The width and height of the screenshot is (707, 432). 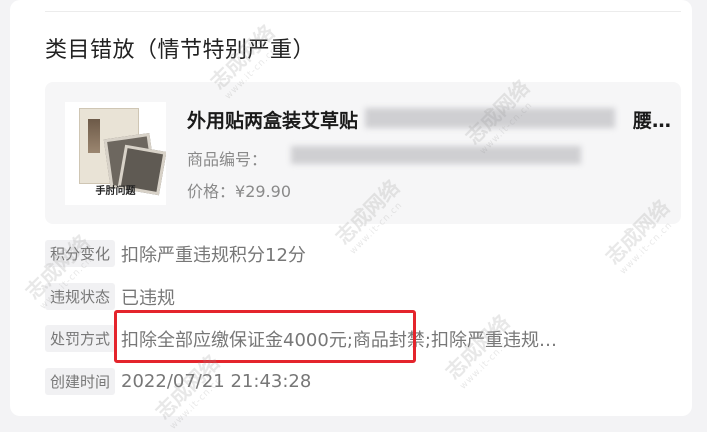 I want to click on penalty-method-label: 处罚方式, so click(x=80, y=338).